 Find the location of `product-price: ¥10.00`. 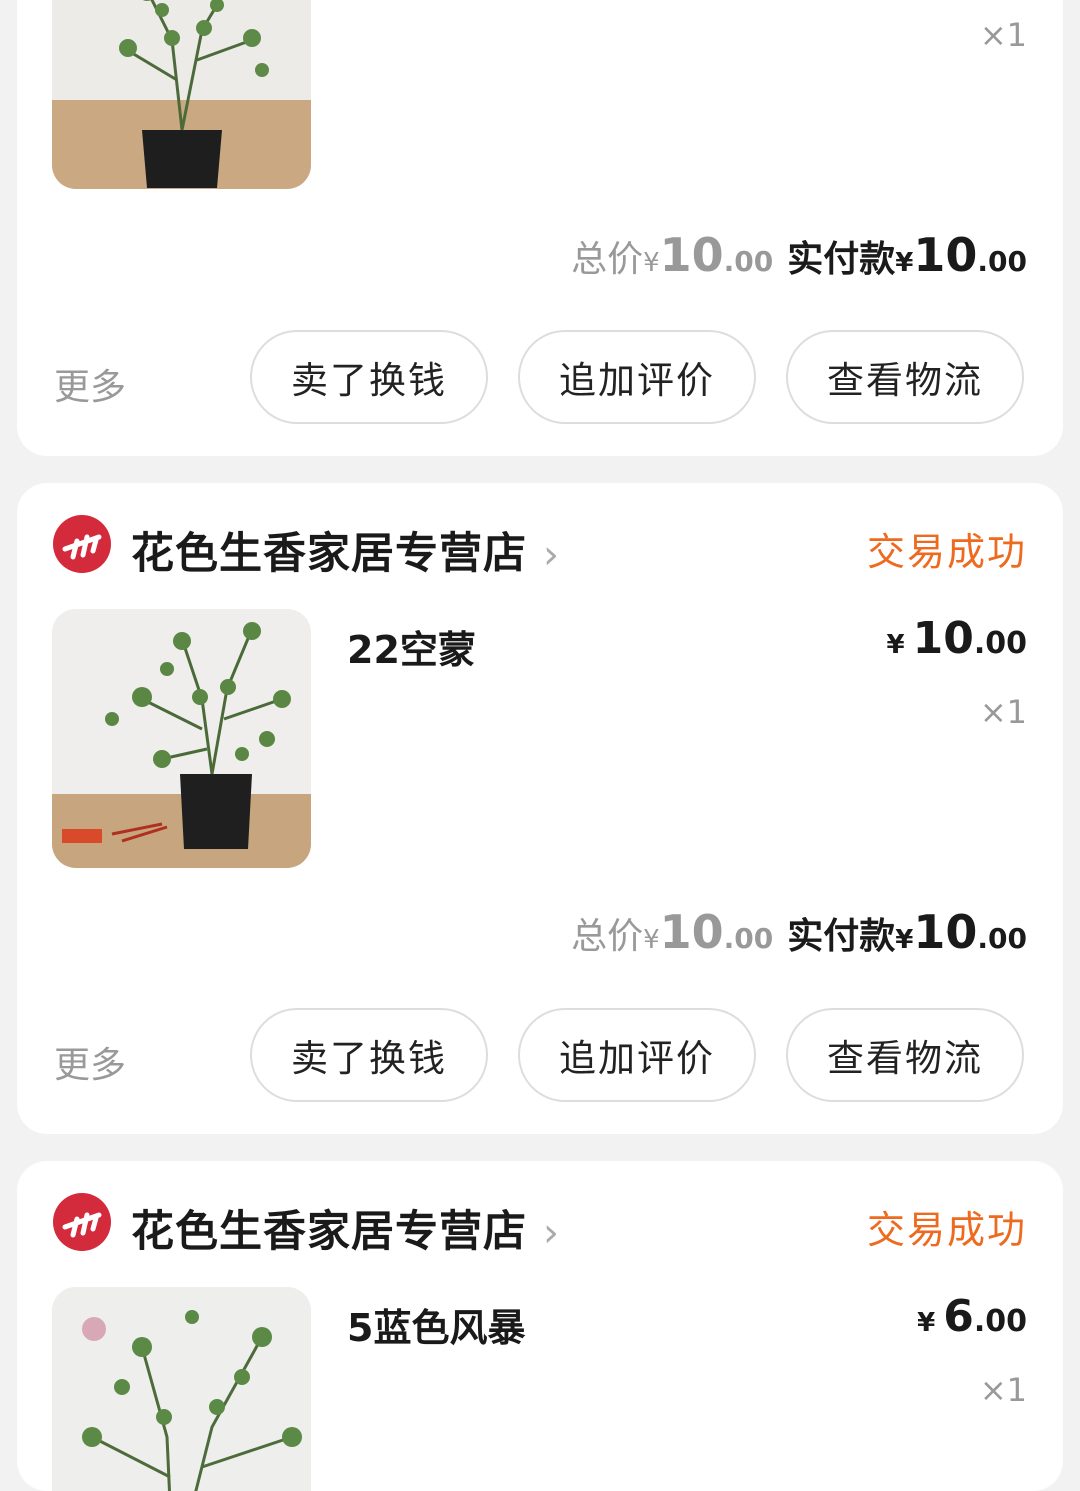

product-price: ¥10.00 is located at coordinates (957, 638).